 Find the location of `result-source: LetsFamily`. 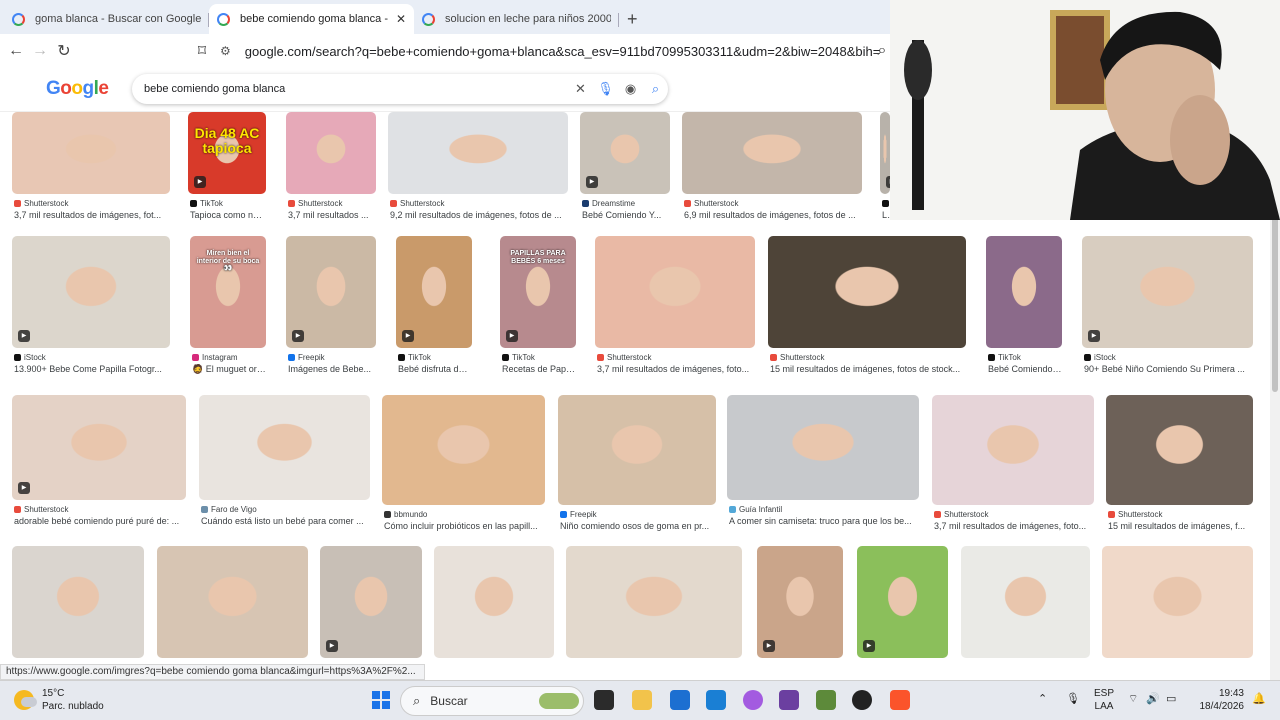

result-source: LetsFamily is located at coordinates (1128, 663).